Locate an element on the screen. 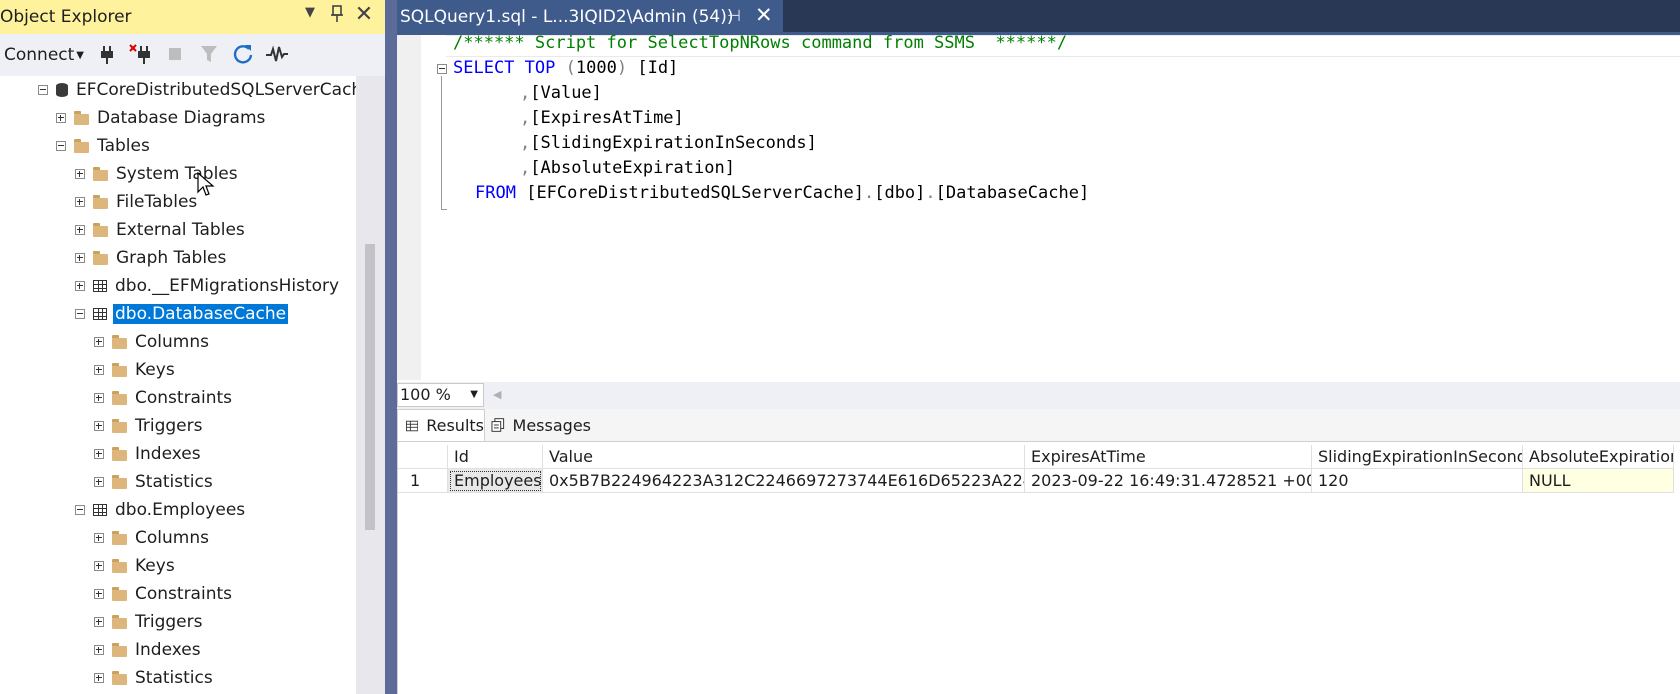 The width and height of the screenshot is (1680, 694). tree-node-efmigrationshistory: dbo.__EFMigrationsHistory is located at coordinates (207, 286).